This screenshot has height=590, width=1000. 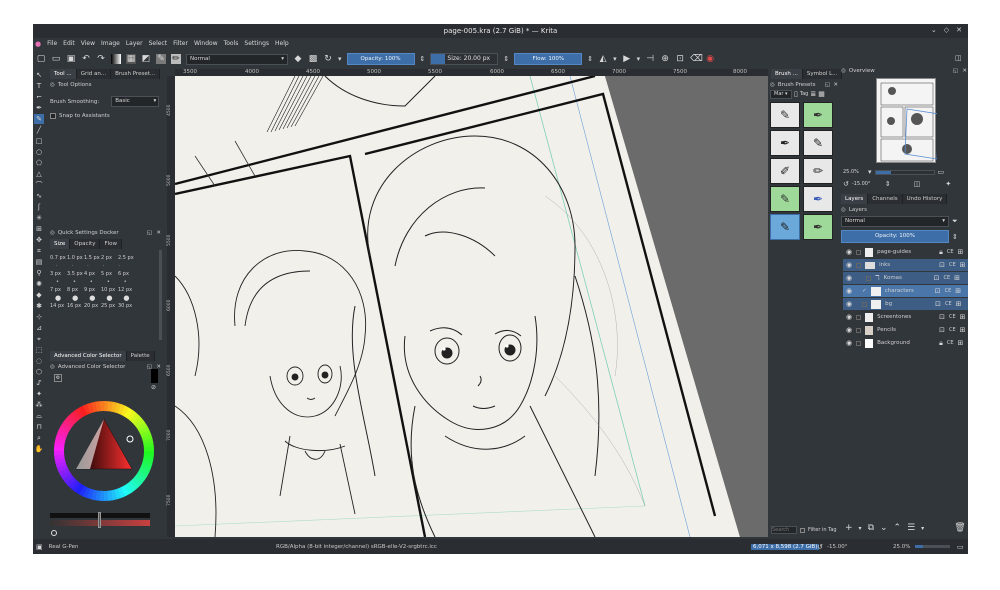 I want to click on overview-thumbnail, so click(x=908, y=120).